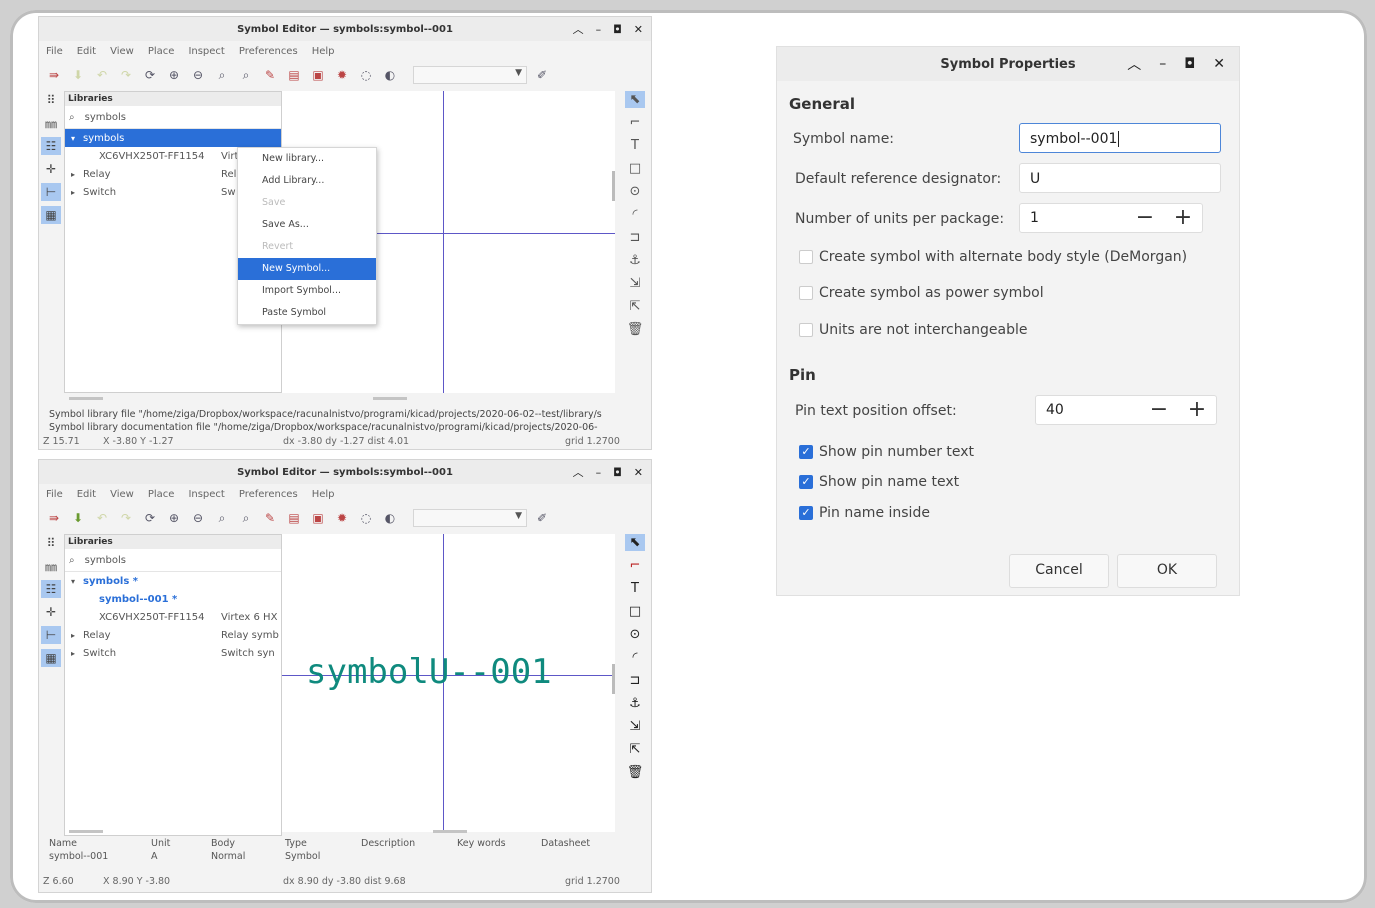  What do you see at coordinates (173, 599) in the screenshot?
I see `tree-row: symbol--001 *` at bounding box center [173, 599].